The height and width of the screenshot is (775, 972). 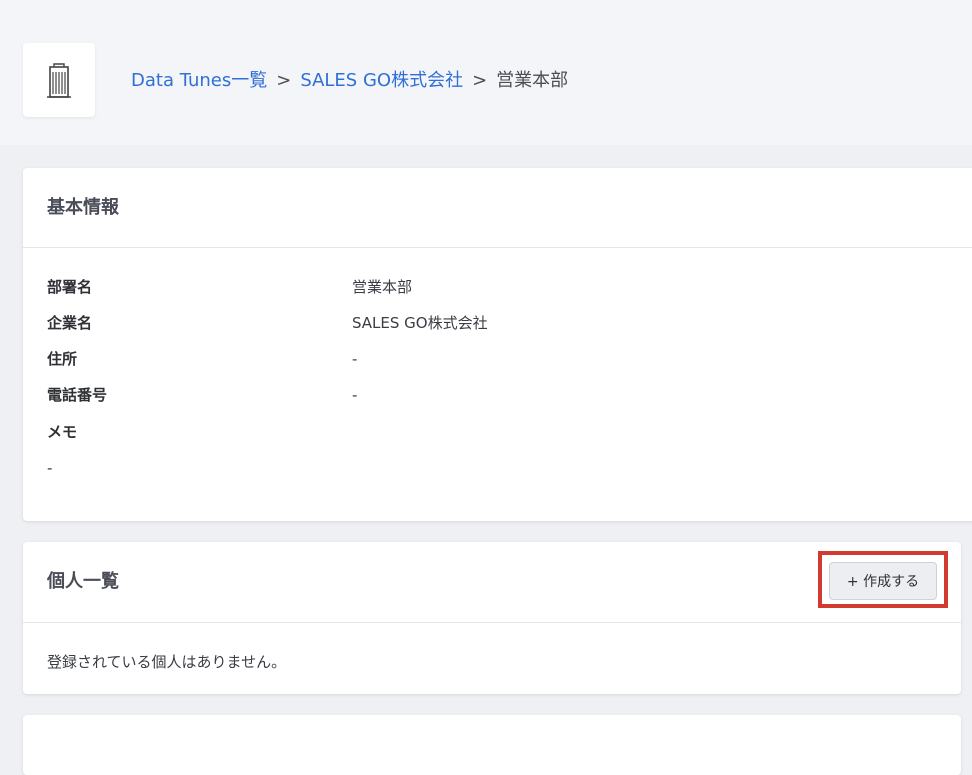 I want to click on people-empty-message: 登録されている個人はありません。, so click(x=167, y=662).